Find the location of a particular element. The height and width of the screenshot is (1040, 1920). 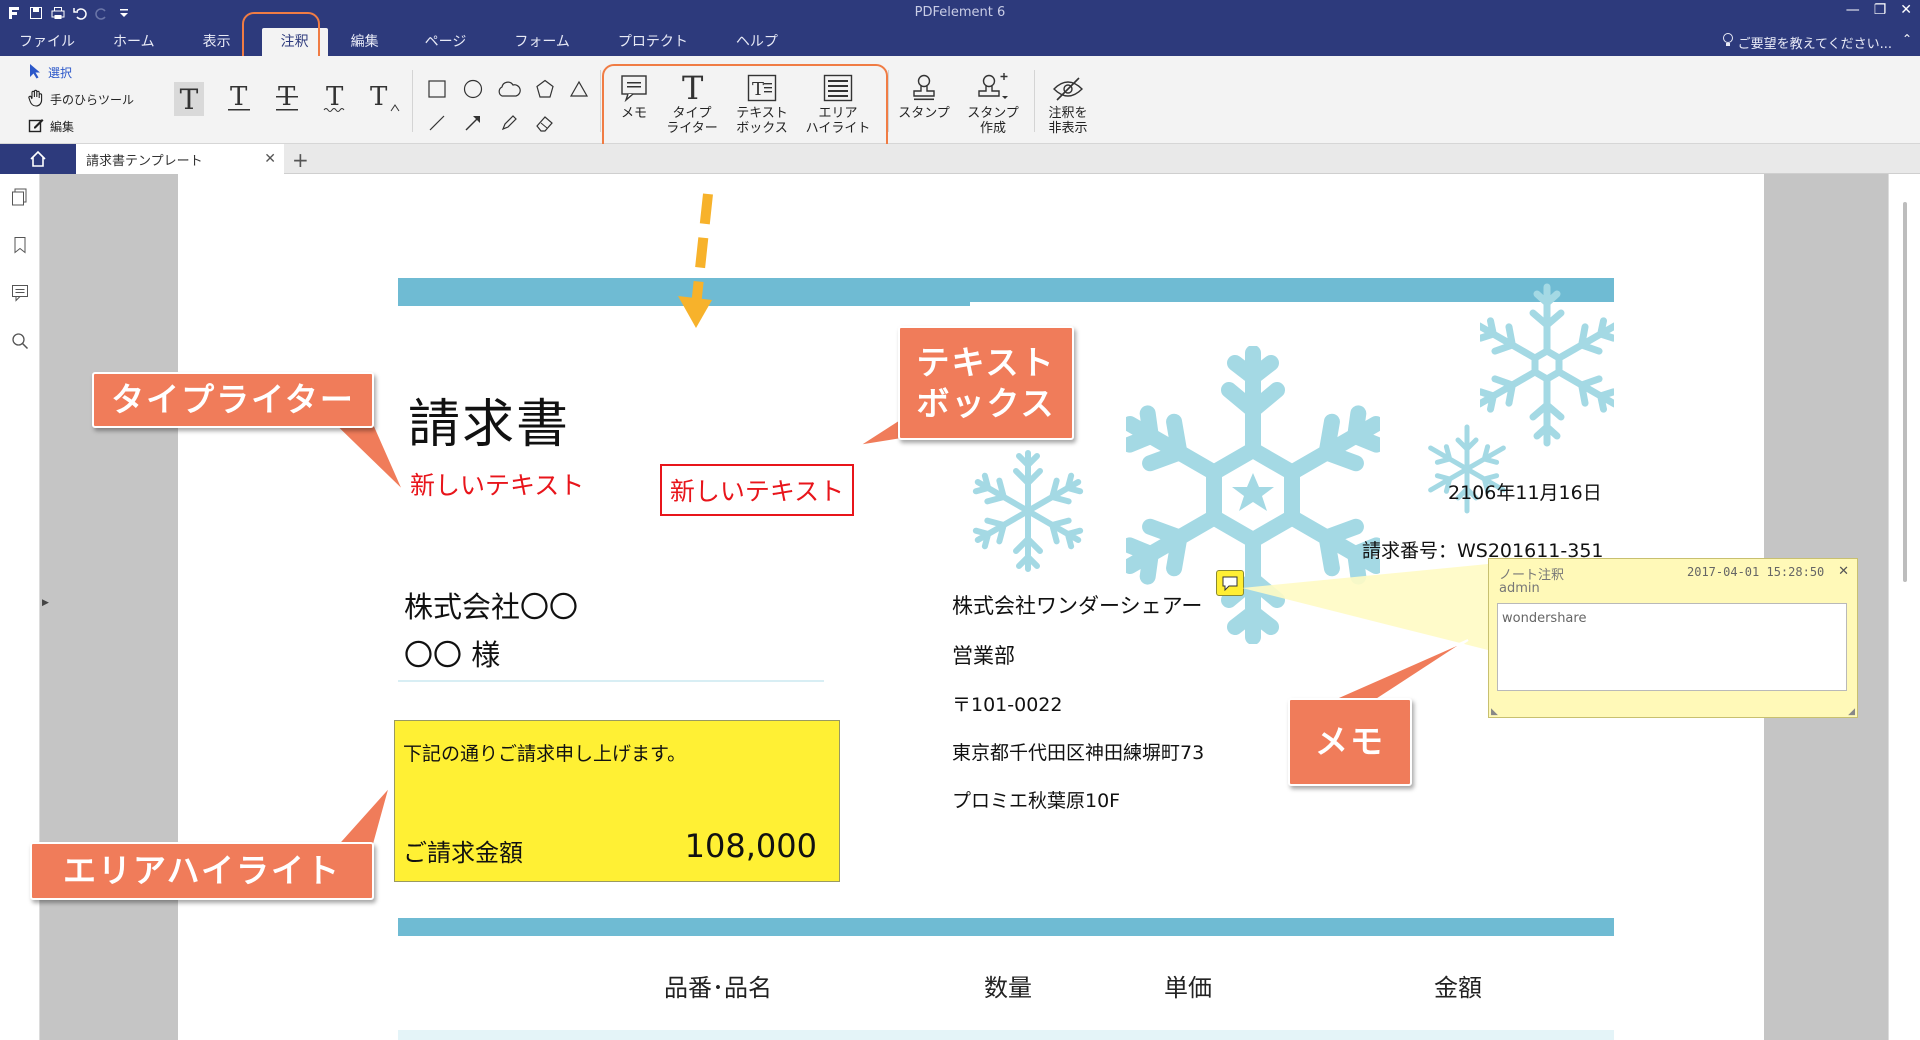

scrollbar-thumb is located at coordinates (1905, 392).